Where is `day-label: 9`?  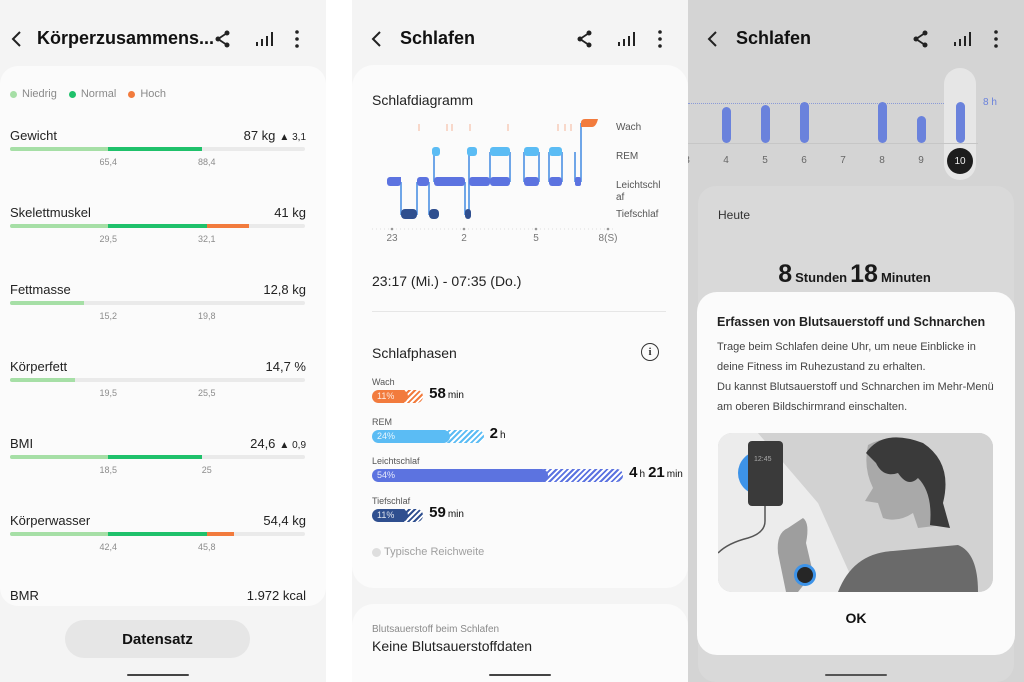
day-label: 9 is located at coordinates (921, 160).